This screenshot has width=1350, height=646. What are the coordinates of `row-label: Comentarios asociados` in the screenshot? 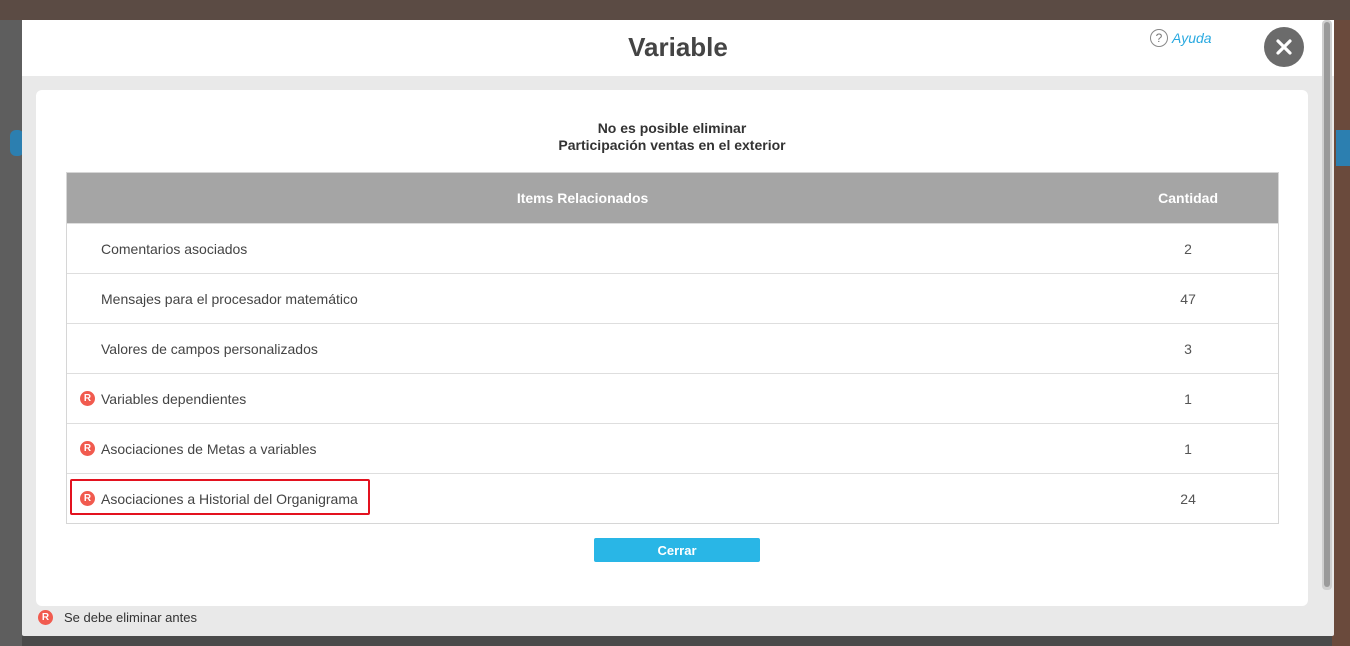 It's located at (174, 248).